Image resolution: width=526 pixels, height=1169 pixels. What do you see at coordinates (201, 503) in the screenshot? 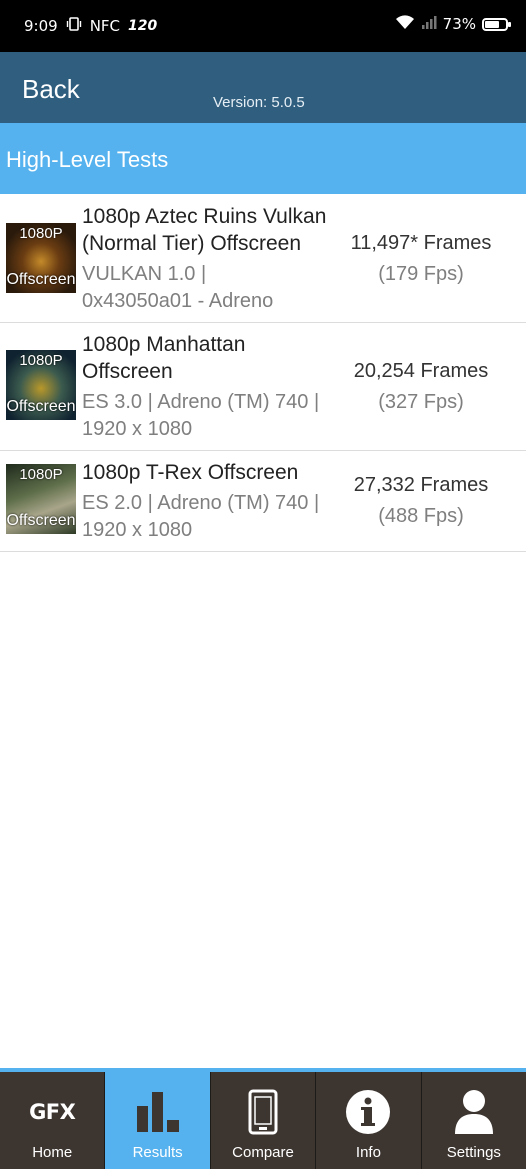
I see `test-description-line: ES 2.0 | Adreno (TM) 740 |` at bounding box center [201, 503].